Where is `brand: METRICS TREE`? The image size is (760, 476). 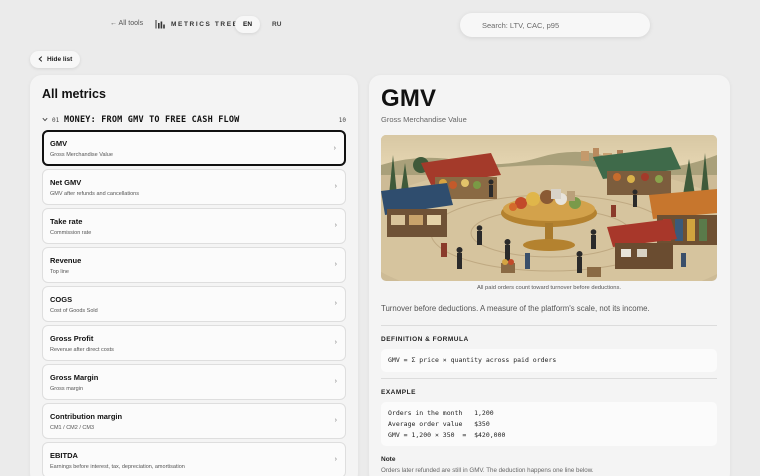 brand: METRICS TREE is located at coordinates (197, 24).